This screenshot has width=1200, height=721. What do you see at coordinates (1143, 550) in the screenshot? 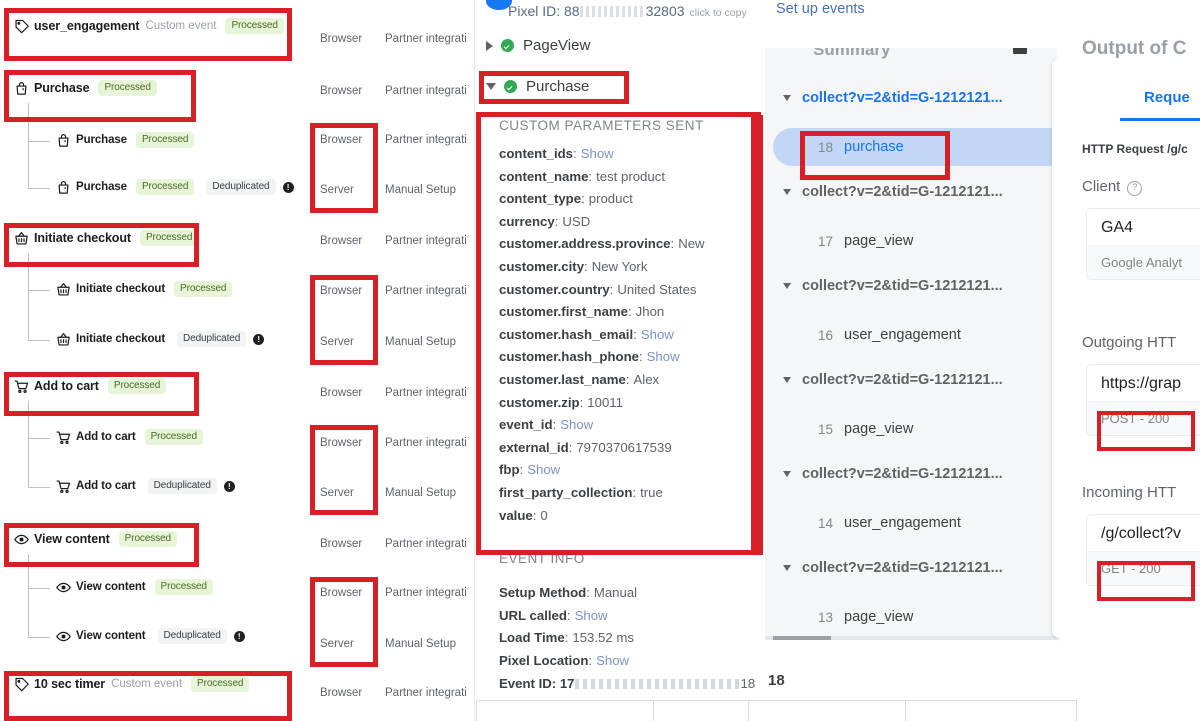
I see `incoming-request-card: /g/collect?v GET - 200` at bounding box center [1143, 550].